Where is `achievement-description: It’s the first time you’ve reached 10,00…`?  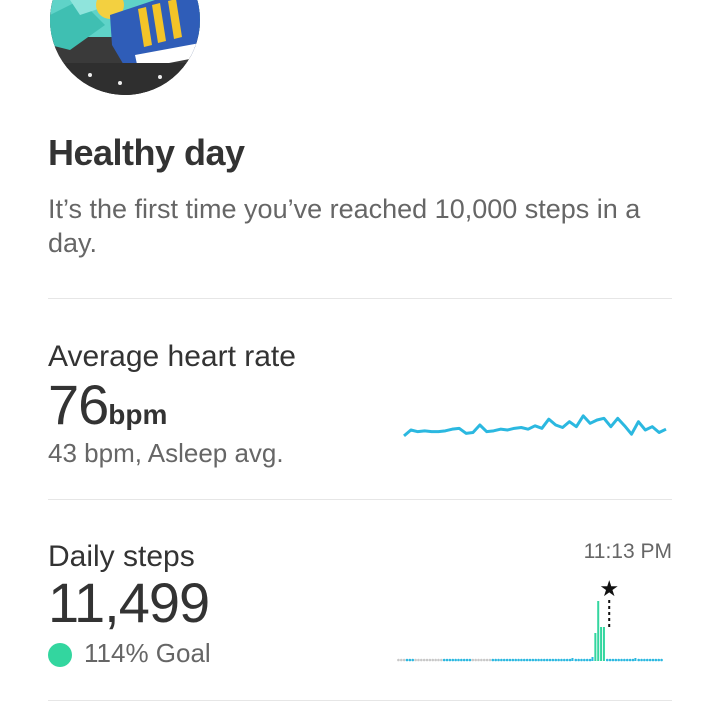 achievement-description: It’s the first time you’ve reached 10,00… is located at coordinates (344, 226).